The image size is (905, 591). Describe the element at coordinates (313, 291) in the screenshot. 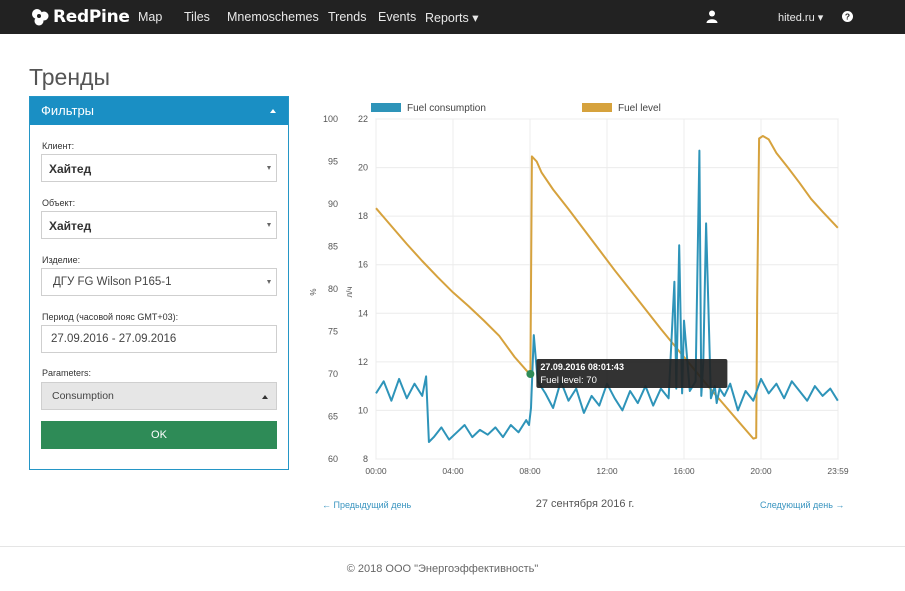

I see `y-left-axis-label: %` at that location.